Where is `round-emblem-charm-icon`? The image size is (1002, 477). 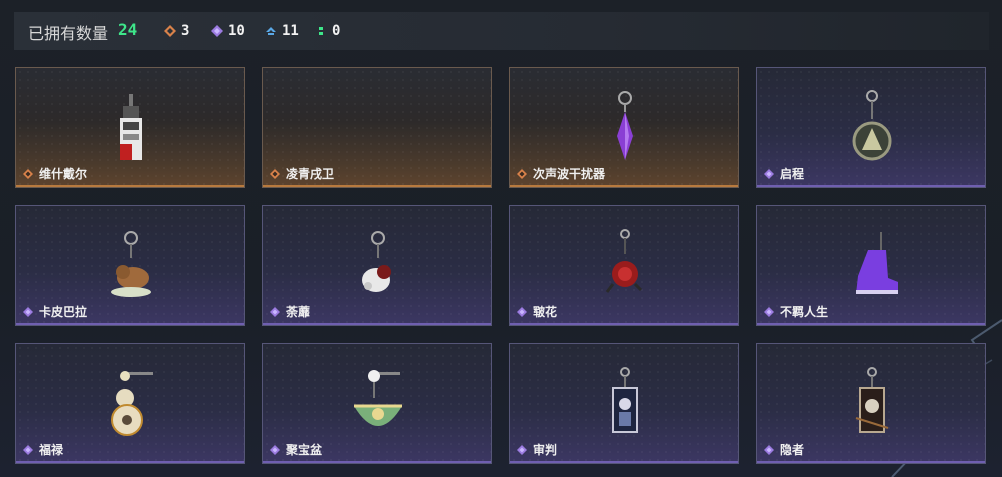
round-emblem-charm-icon is located at coordinates (872, 125).